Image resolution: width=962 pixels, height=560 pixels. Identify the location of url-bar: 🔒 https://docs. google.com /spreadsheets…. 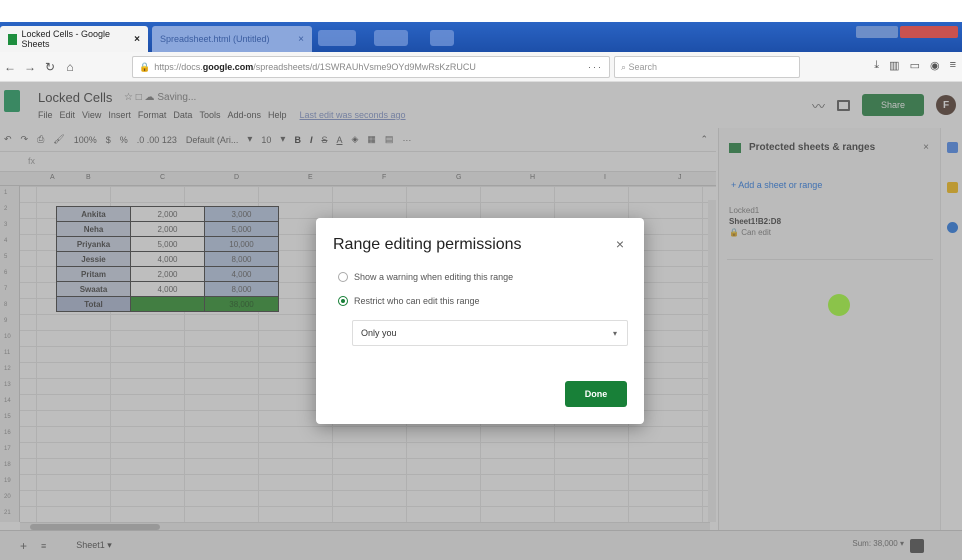
(371, 67).